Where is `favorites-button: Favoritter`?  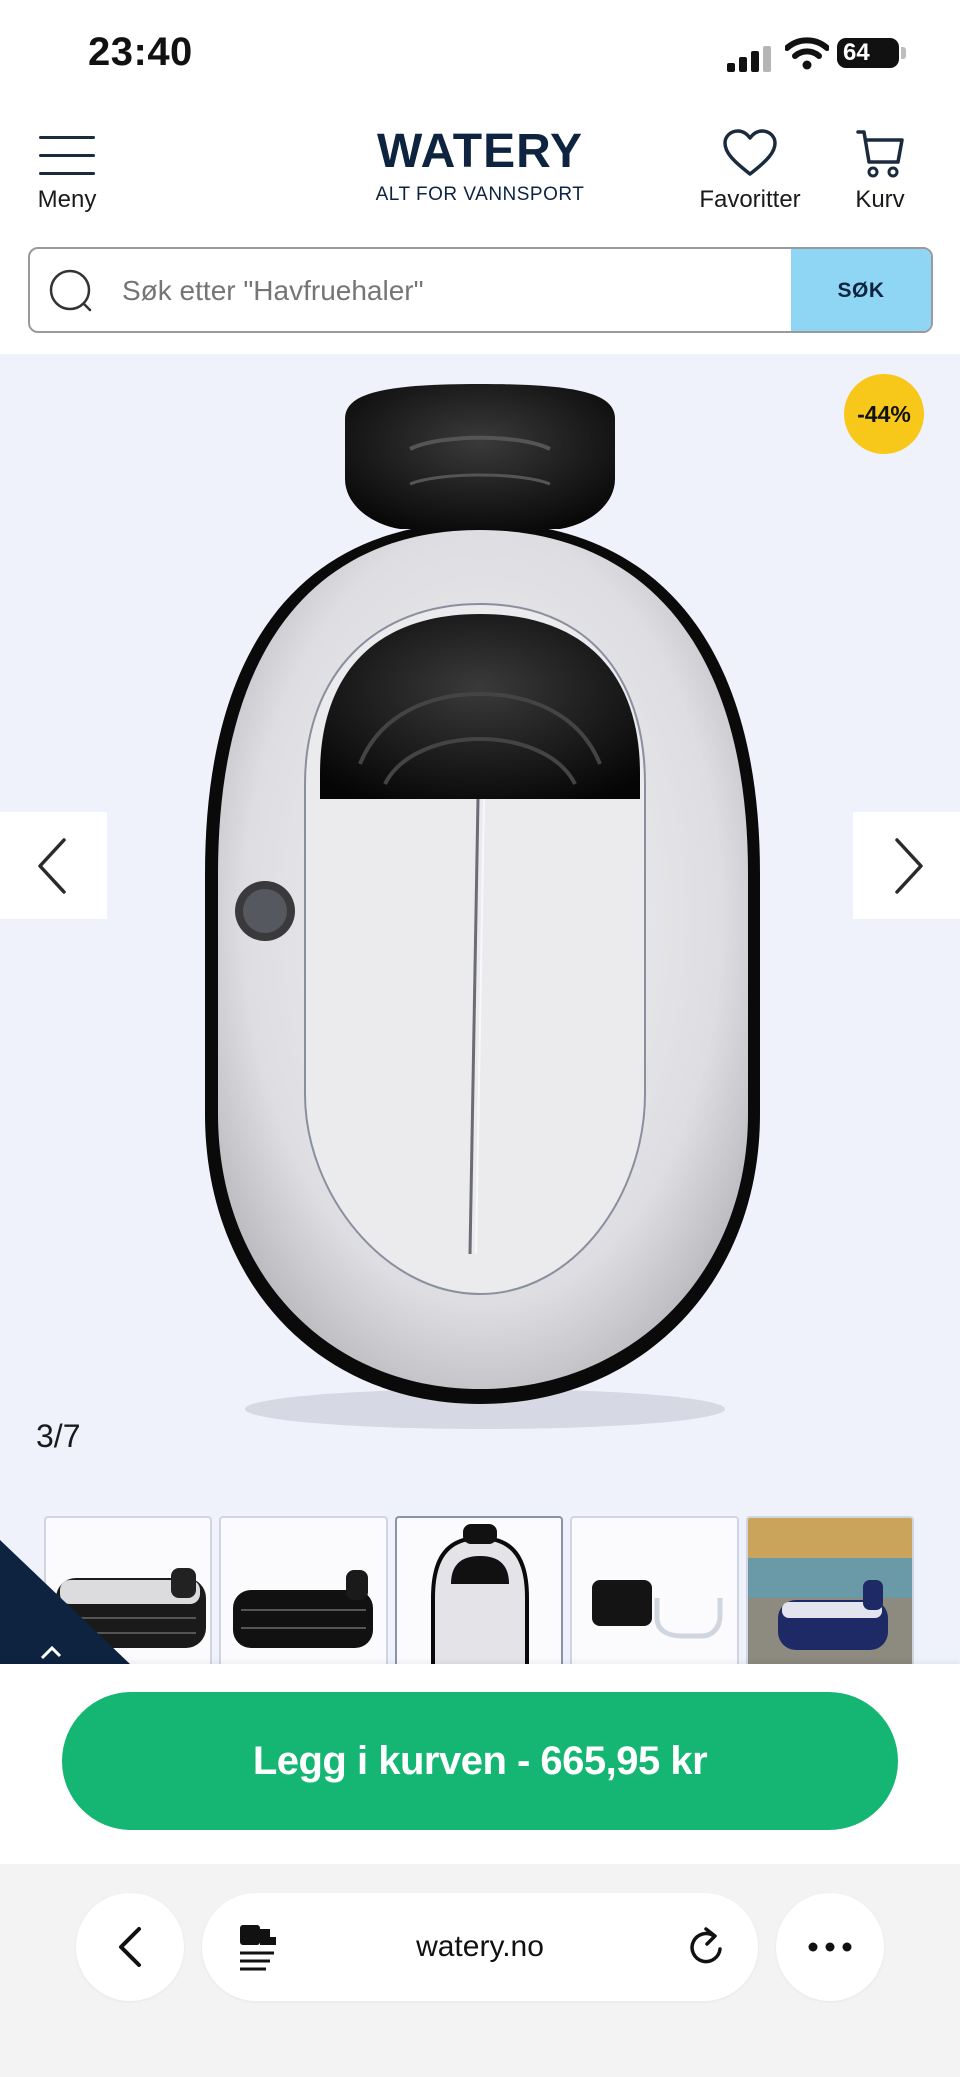
favorites-button: Favoritter is located at coordinates (750, 171).